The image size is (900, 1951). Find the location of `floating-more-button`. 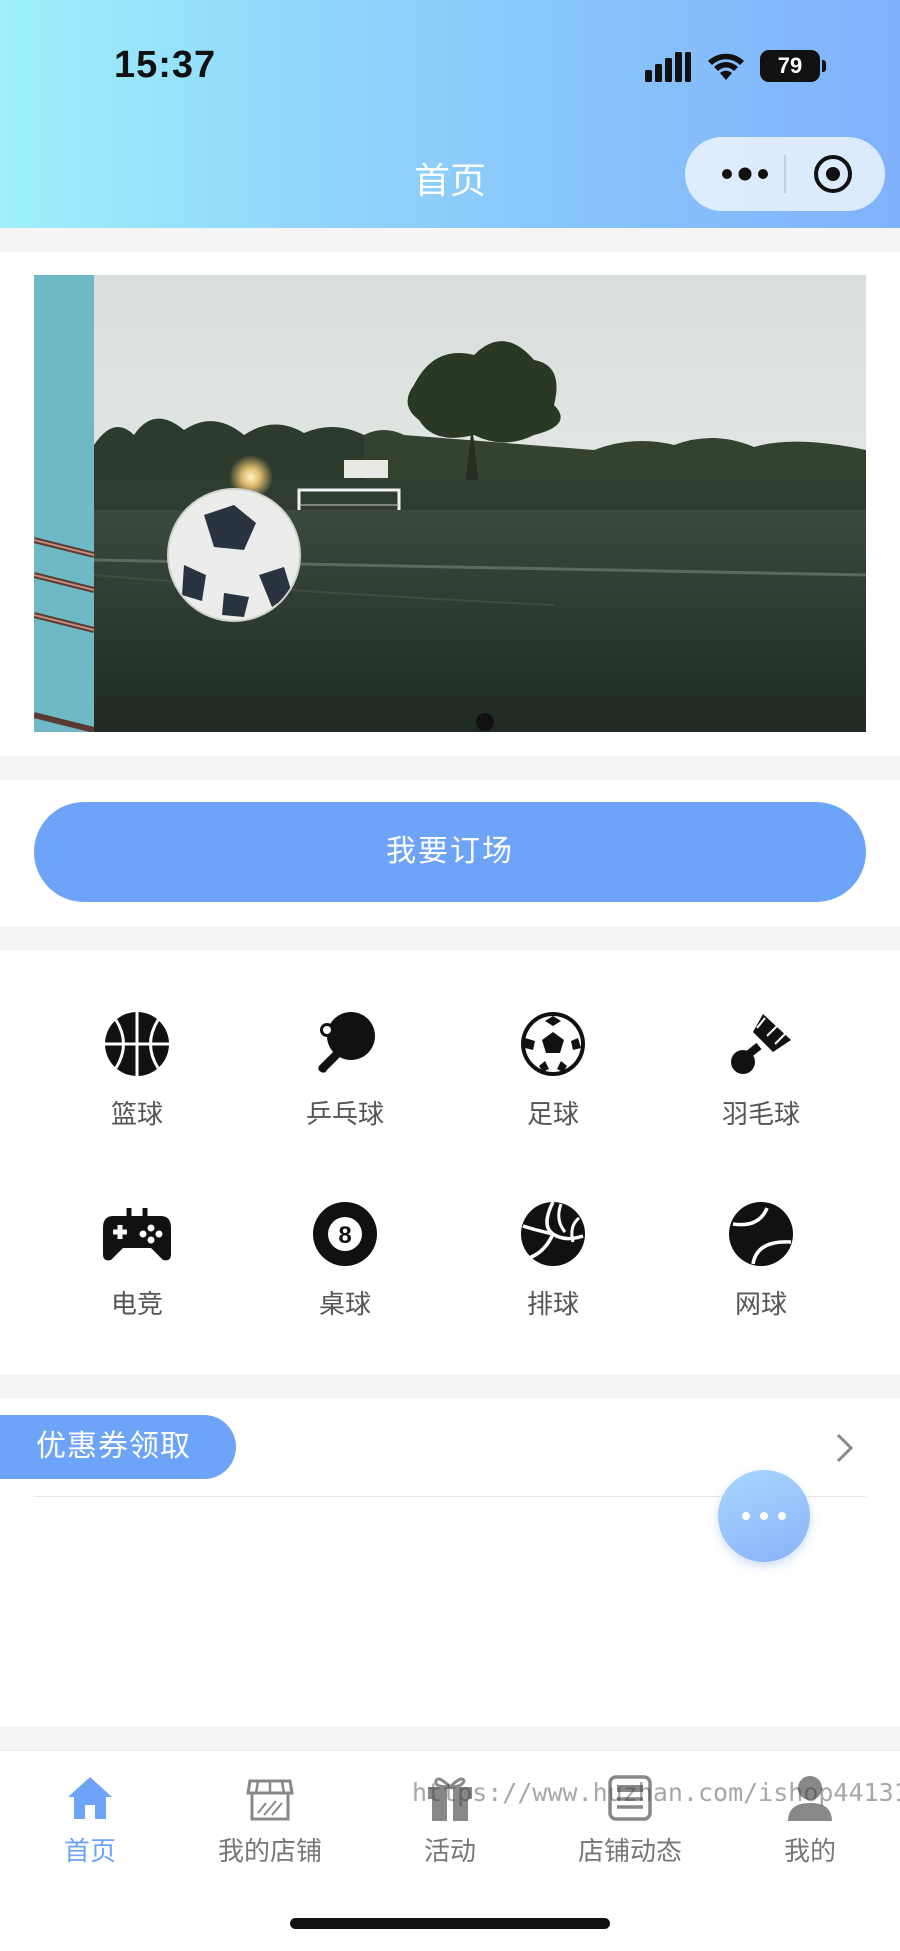

floating-more-button is located at coordinates (764, 1516).